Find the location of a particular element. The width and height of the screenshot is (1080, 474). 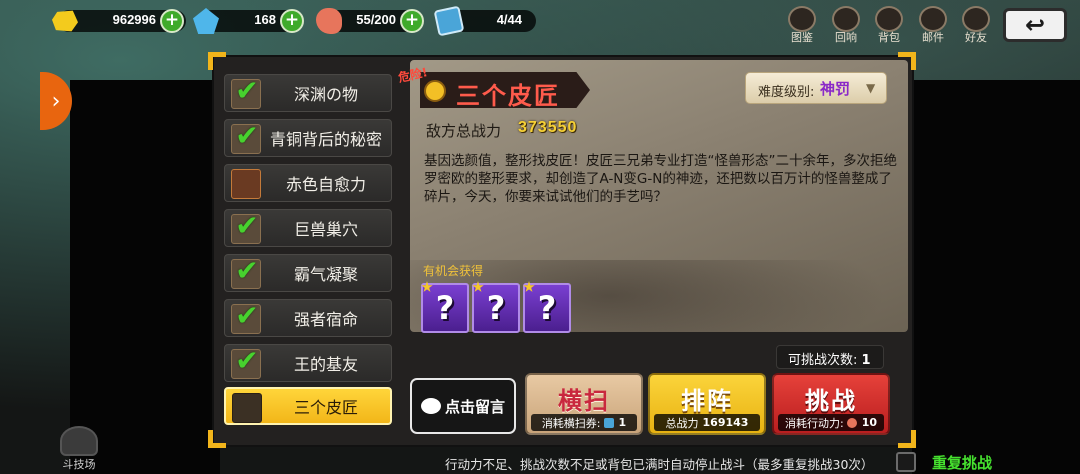

challenge-cost-value: 10 is located at coordinates (869, 422).